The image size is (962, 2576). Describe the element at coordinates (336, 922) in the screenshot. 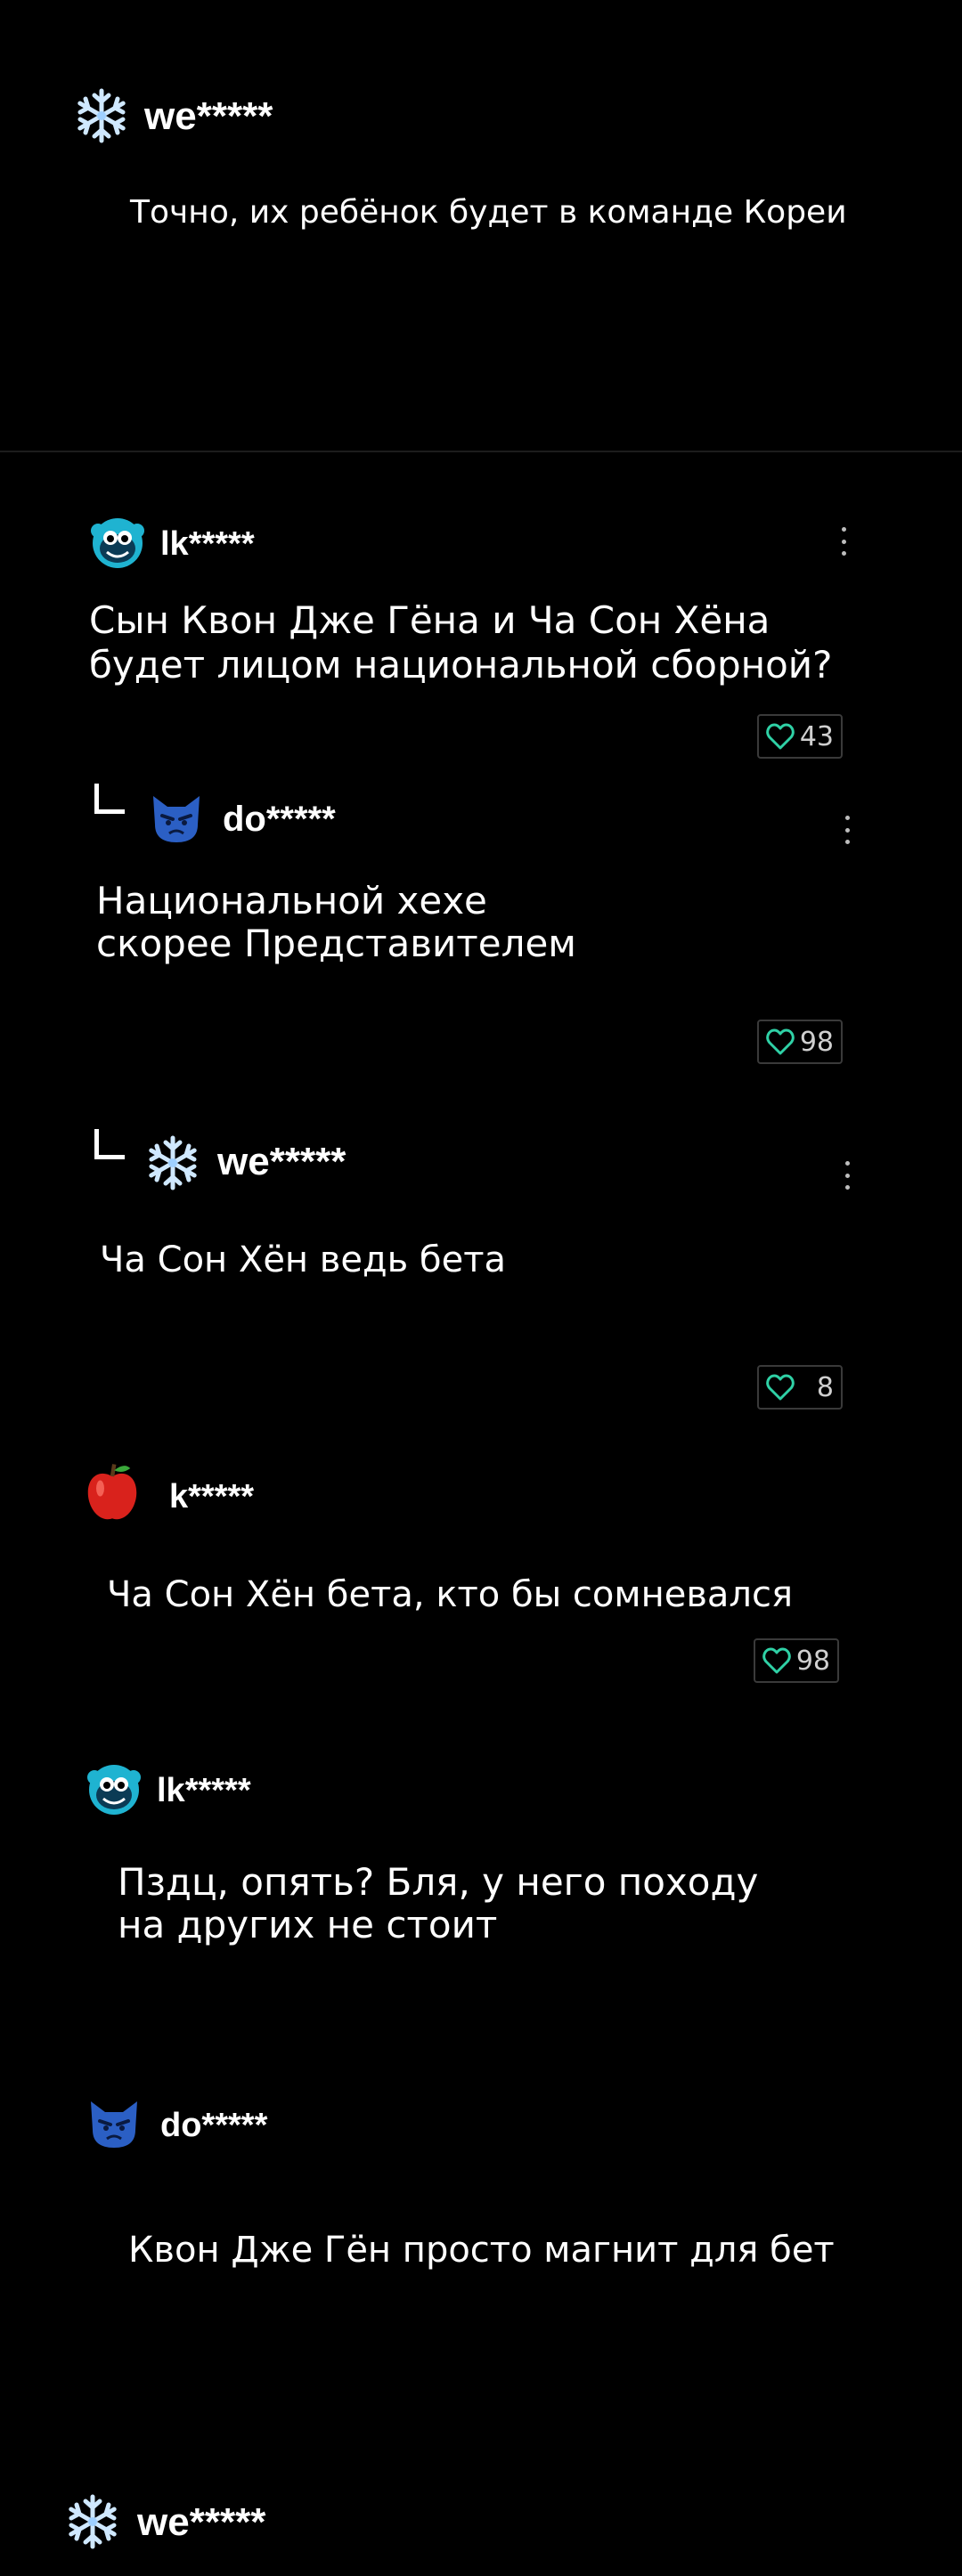

I see `comment-text: Национальной хехе скорее Представителем` at that location.